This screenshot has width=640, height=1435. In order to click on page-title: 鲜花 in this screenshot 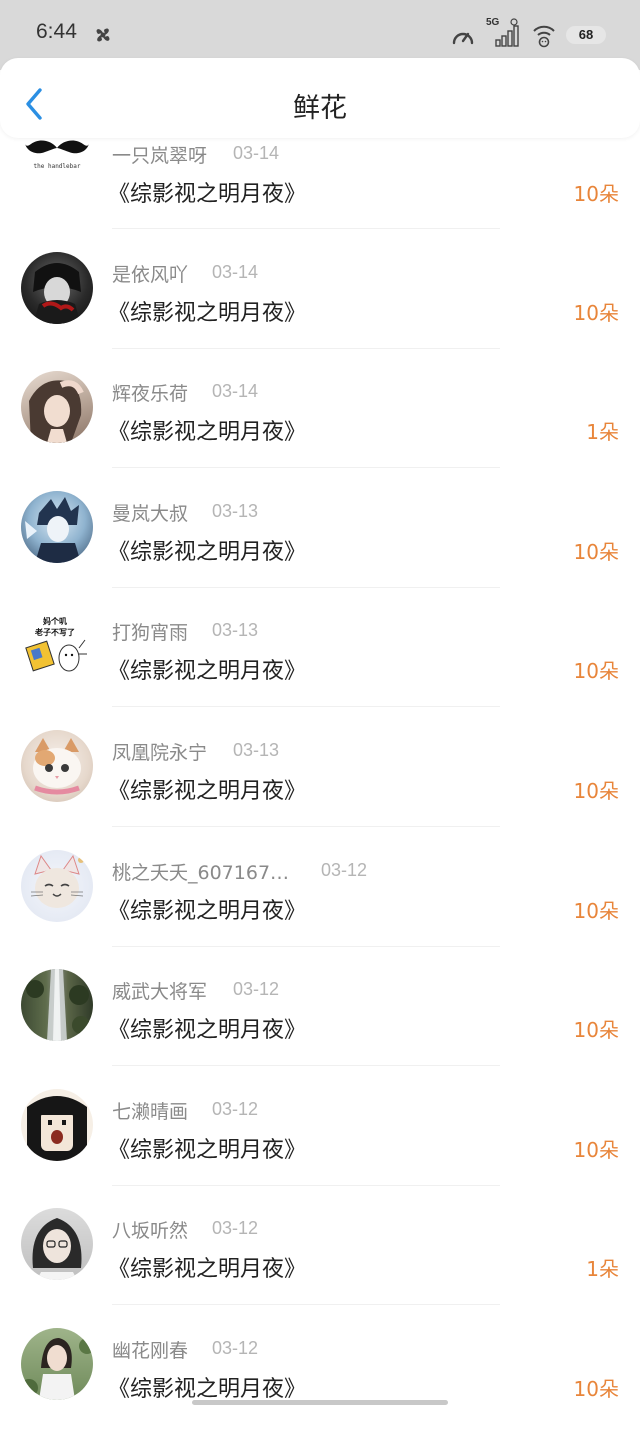, I will do `click(320, 108)`.